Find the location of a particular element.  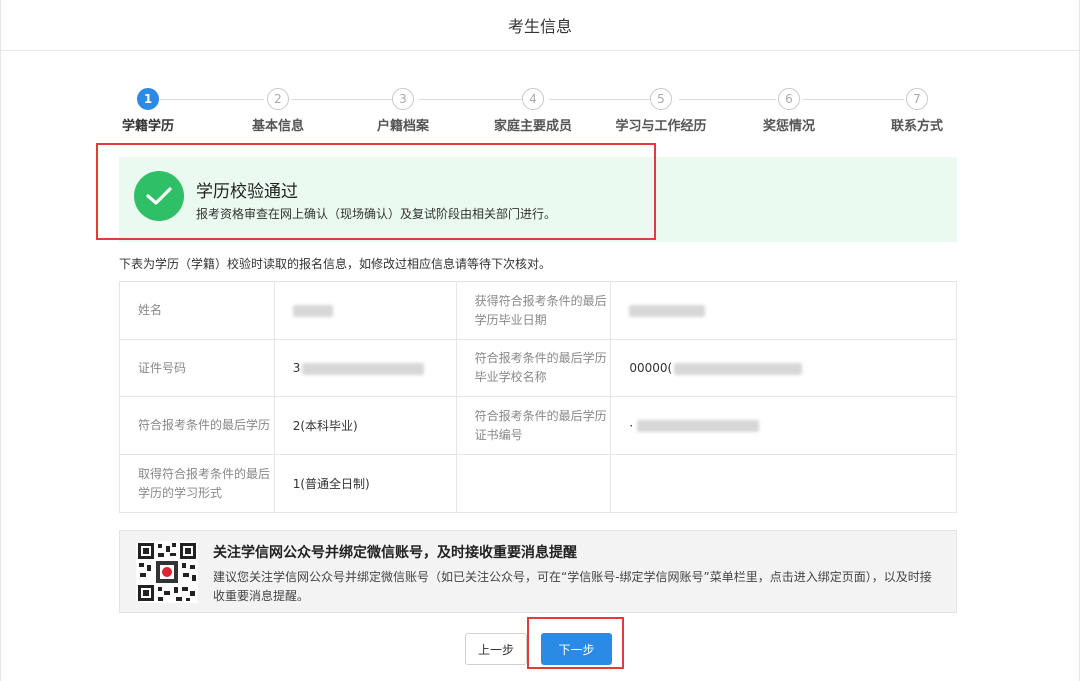

page-title: 考生信息 is located at coordinates (539, 26).